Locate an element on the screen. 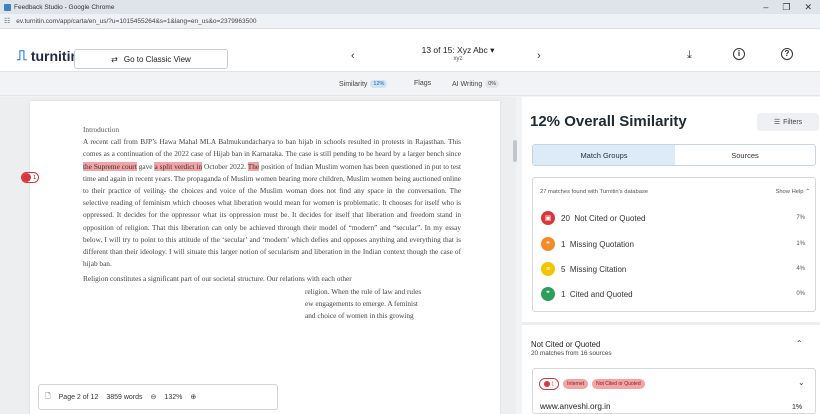 This screenshot has width=820, height=414. download-icon: ⤓ is located at coordinates (689, 55).